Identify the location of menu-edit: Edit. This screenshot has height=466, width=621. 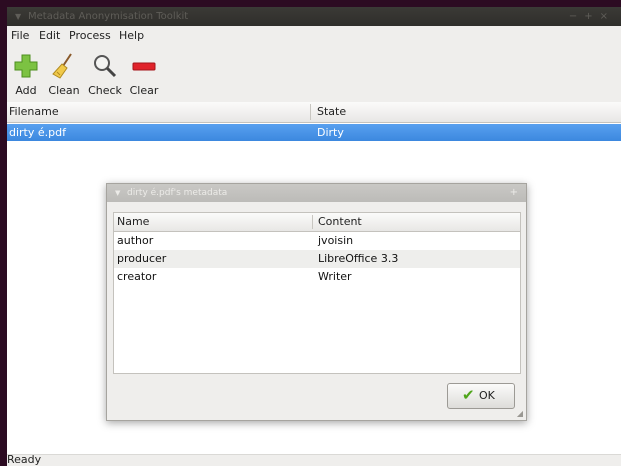
(49, 35).